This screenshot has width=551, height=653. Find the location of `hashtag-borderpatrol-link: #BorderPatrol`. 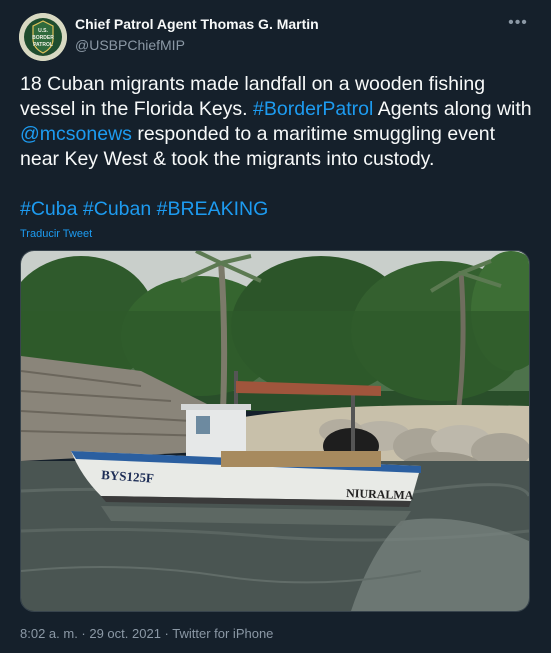

hashtag-borderpatrol-link: #BorderPatrol is located at coordinates (313, 109).